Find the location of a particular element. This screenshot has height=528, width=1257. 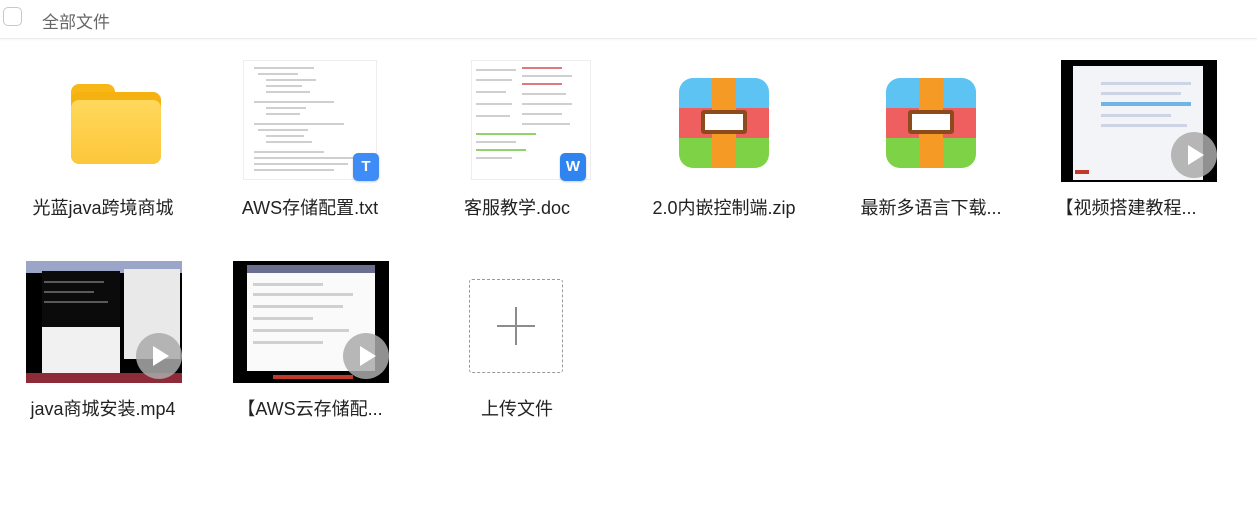

upload-button is located at coordinates (516, 326).